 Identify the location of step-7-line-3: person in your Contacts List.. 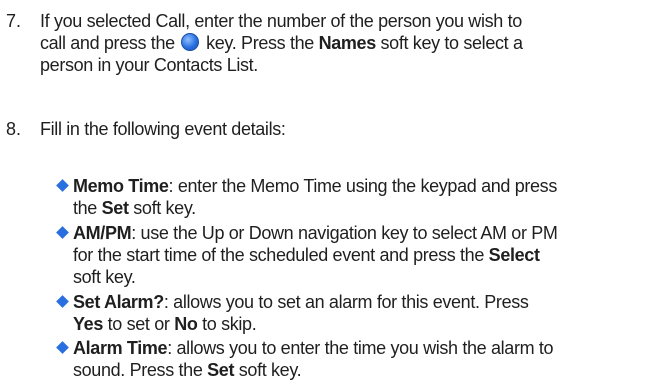
(149, 65).